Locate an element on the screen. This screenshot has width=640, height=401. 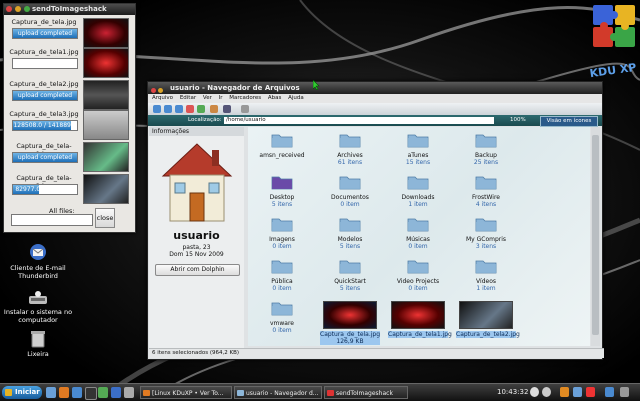
upload-status: upload completed is located at coordinates (45, 33).